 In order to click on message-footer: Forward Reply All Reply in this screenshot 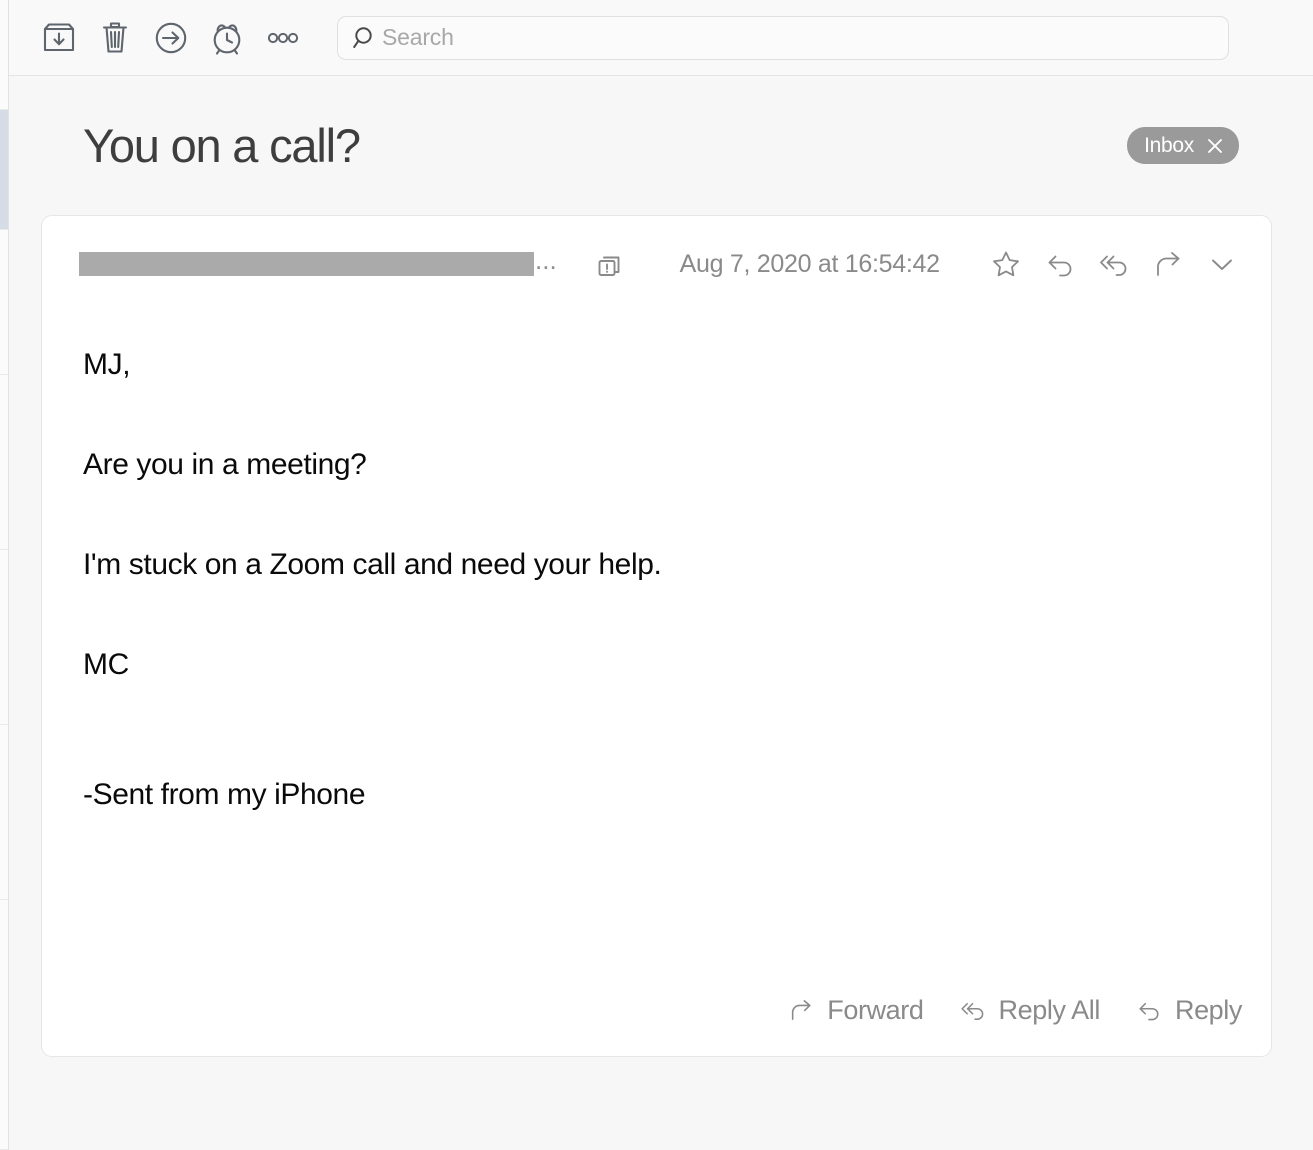, I will do `click(656, 1010)`.